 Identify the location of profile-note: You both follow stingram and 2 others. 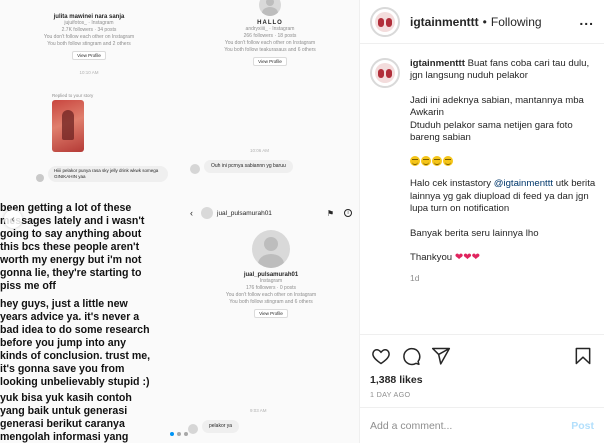
(89, 44).